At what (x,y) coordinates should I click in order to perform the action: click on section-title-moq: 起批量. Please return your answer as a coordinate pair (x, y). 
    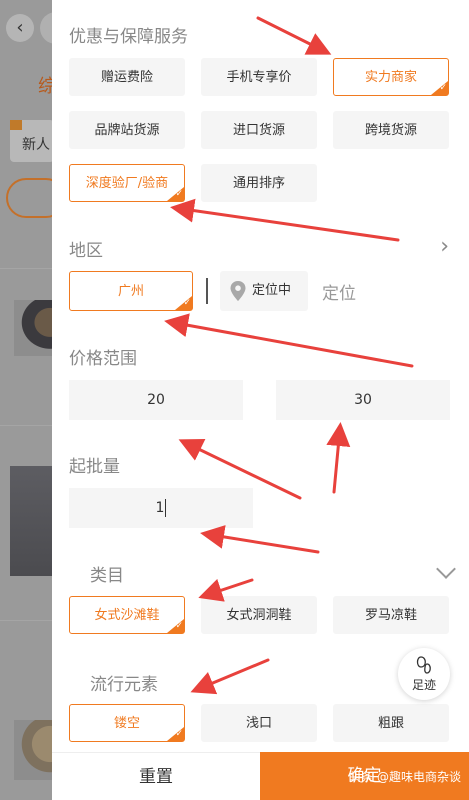
    Looking at the image, I should click on (94, 467).